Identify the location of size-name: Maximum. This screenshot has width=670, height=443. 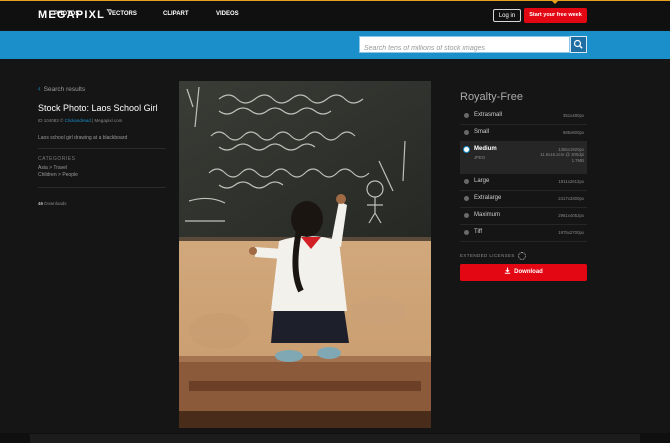
(487, 215).